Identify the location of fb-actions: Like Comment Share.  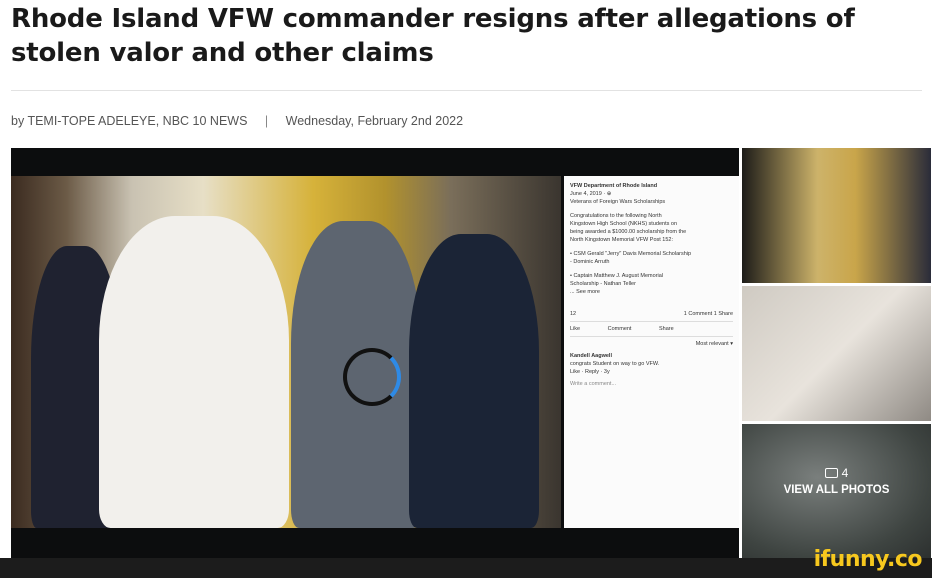
(651, 329).